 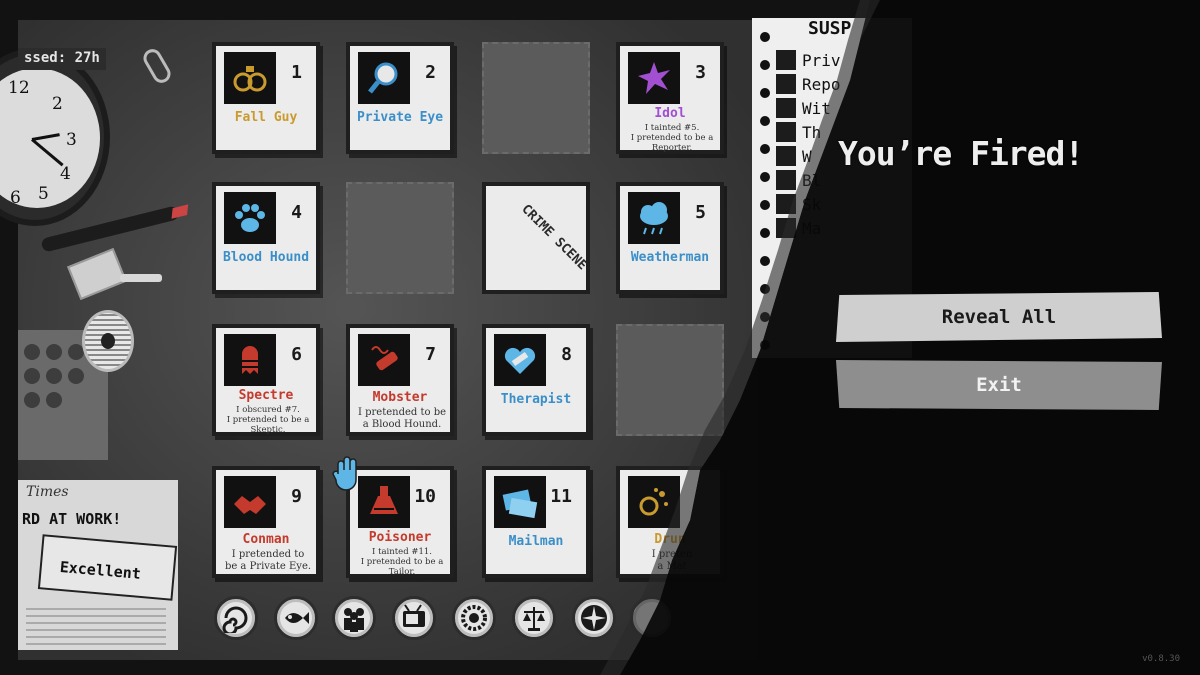 I want to click on exit-button: Exit, so click(x=999, y=385).